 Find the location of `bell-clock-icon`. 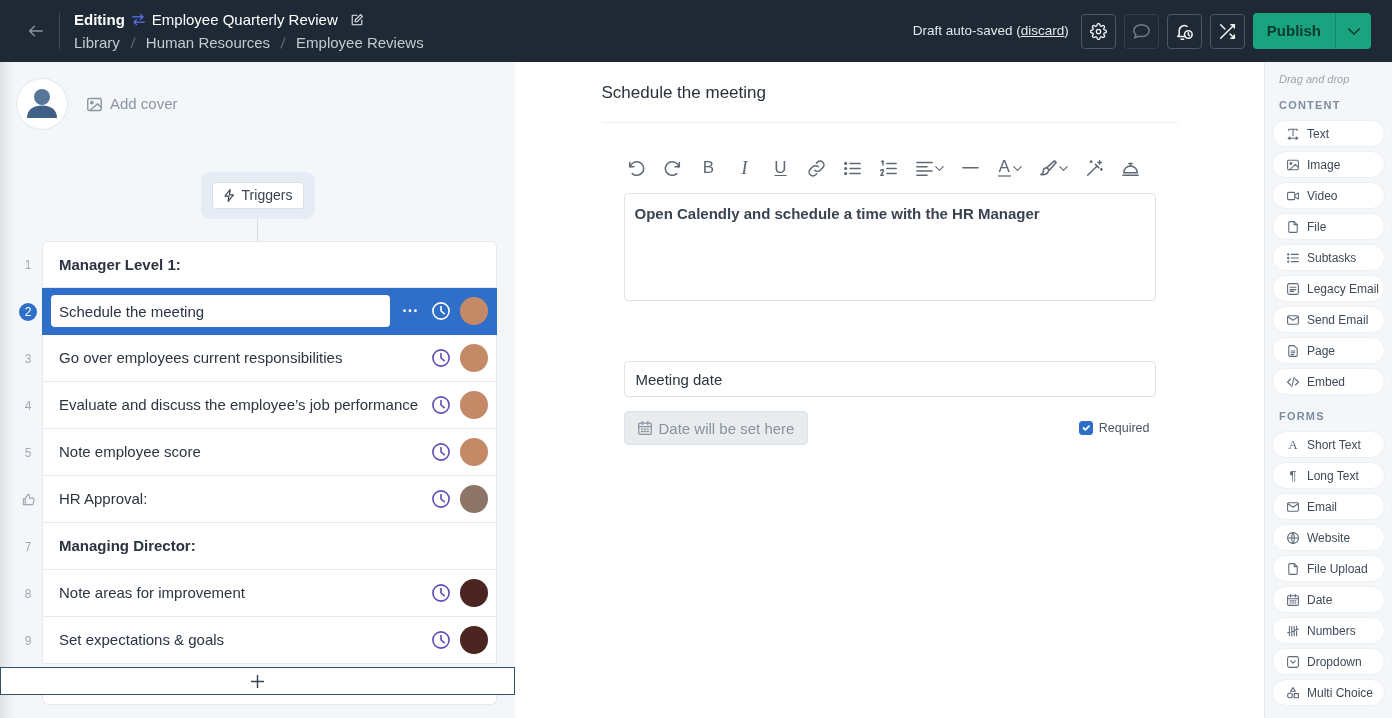

bell-clock-icon is located at coordinates (1184, 31).